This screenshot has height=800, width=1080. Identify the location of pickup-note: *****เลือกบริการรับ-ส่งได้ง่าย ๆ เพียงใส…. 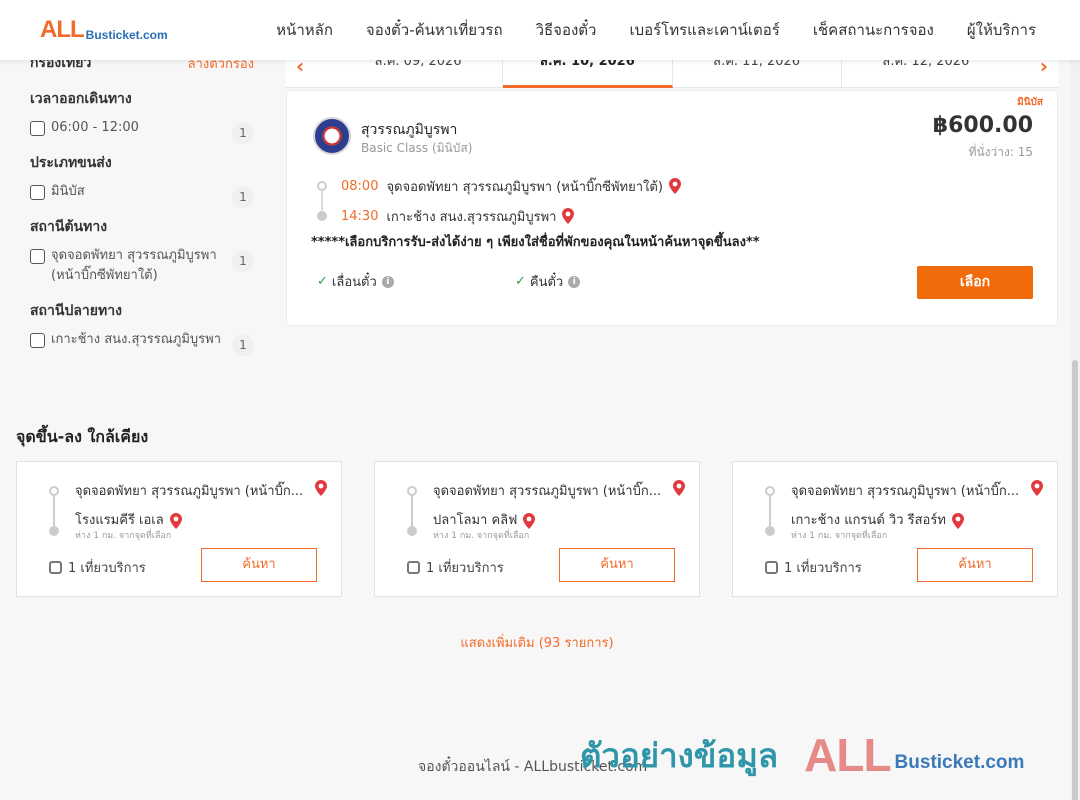
(535, 242).